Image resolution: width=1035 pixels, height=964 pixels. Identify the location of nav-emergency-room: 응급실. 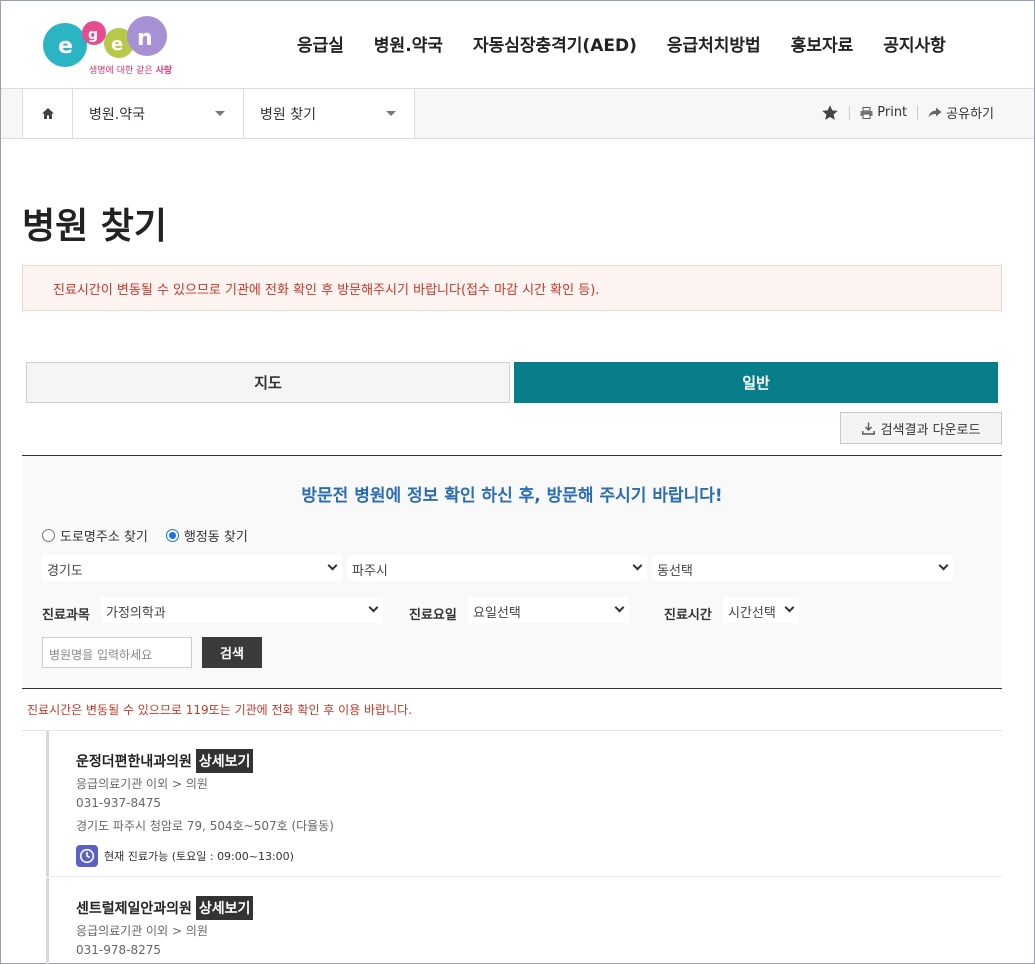
(320, 43).